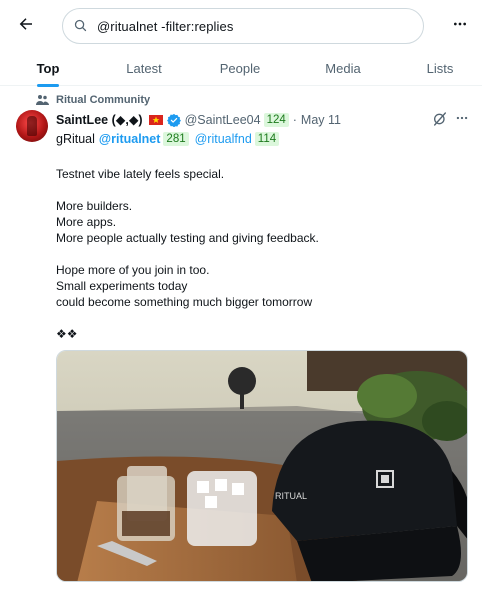 The width and height of the screenshot is (482, 593). Describe the element at coordinates (122, 286) in the screenshot. I see `text-line: Small experiments today` at that location.